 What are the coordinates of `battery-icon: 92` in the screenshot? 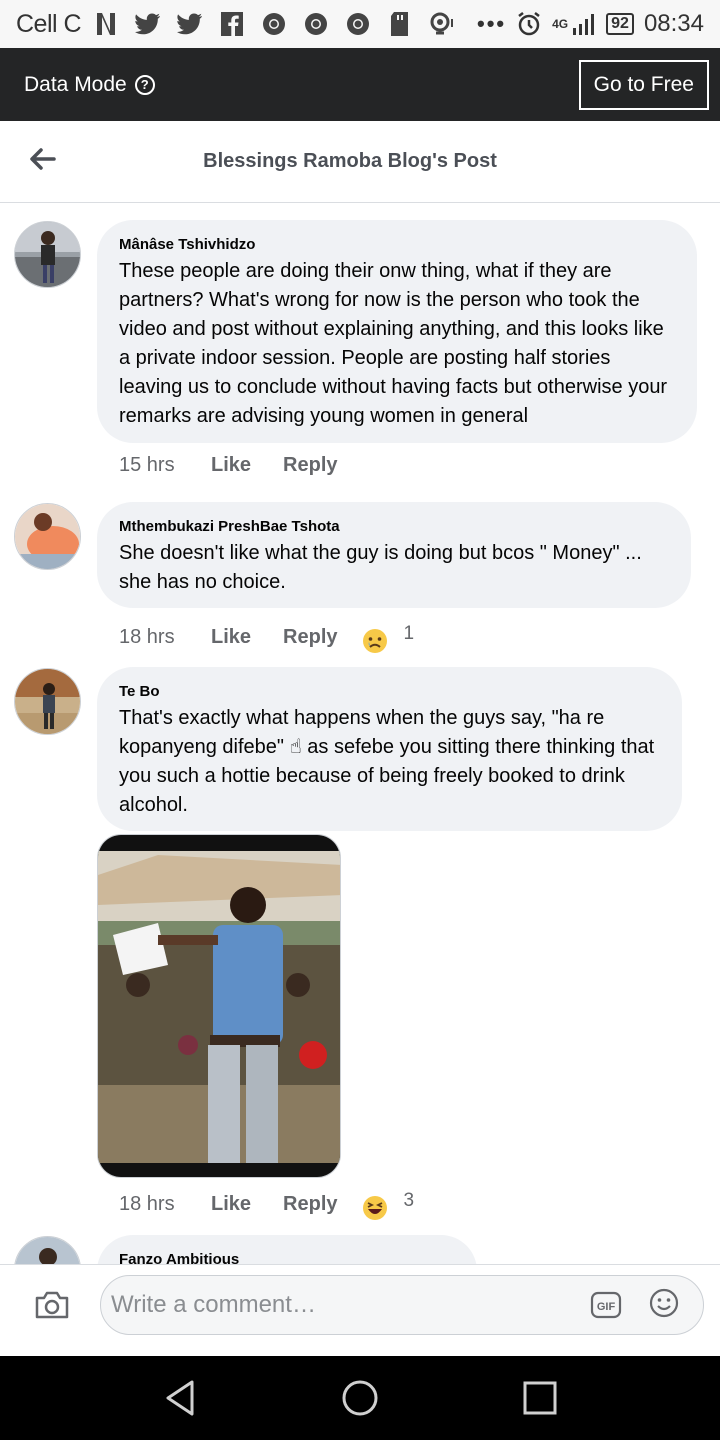 It's located at (620, 24).